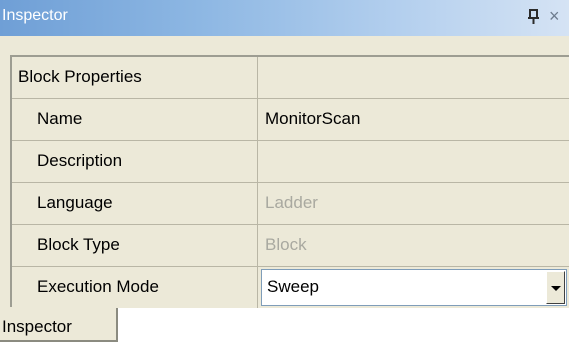  What do you see at coordinates (293, 287) in the screenshot?
I see `execution-mode-value: Sweep` at bounding box center [293, 287].